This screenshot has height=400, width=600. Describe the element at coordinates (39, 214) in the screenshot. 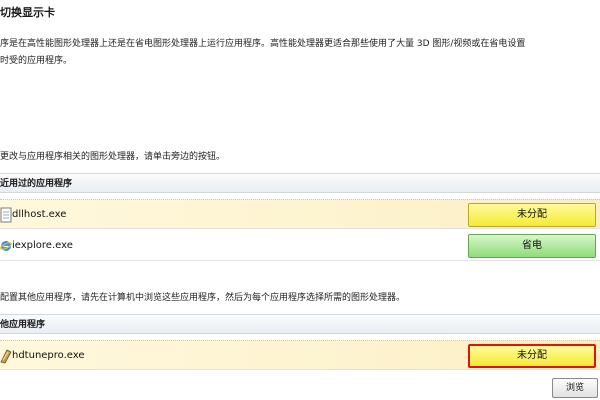

I see `app-name: dllhost.exe` at that location.